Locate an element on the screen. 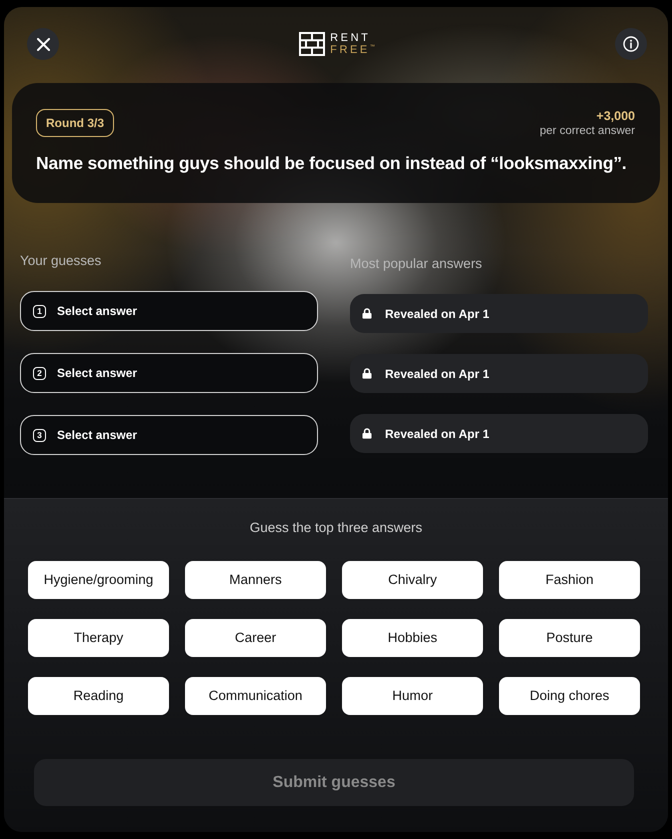 The image size is (672, 839). round-badge: Round 3/3 is located at coordinates (75, 123).